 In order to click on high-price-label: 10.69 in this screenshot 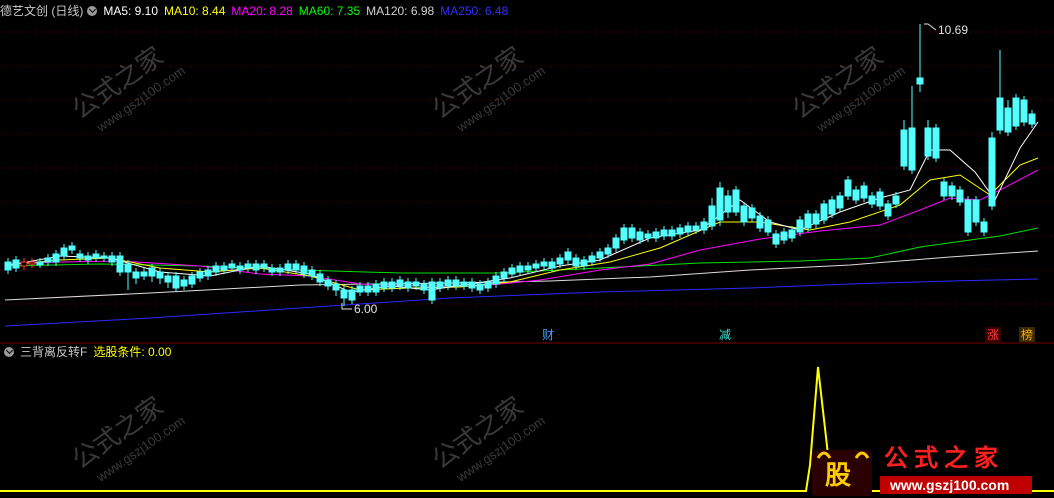, I will do `click(953, 30)`.